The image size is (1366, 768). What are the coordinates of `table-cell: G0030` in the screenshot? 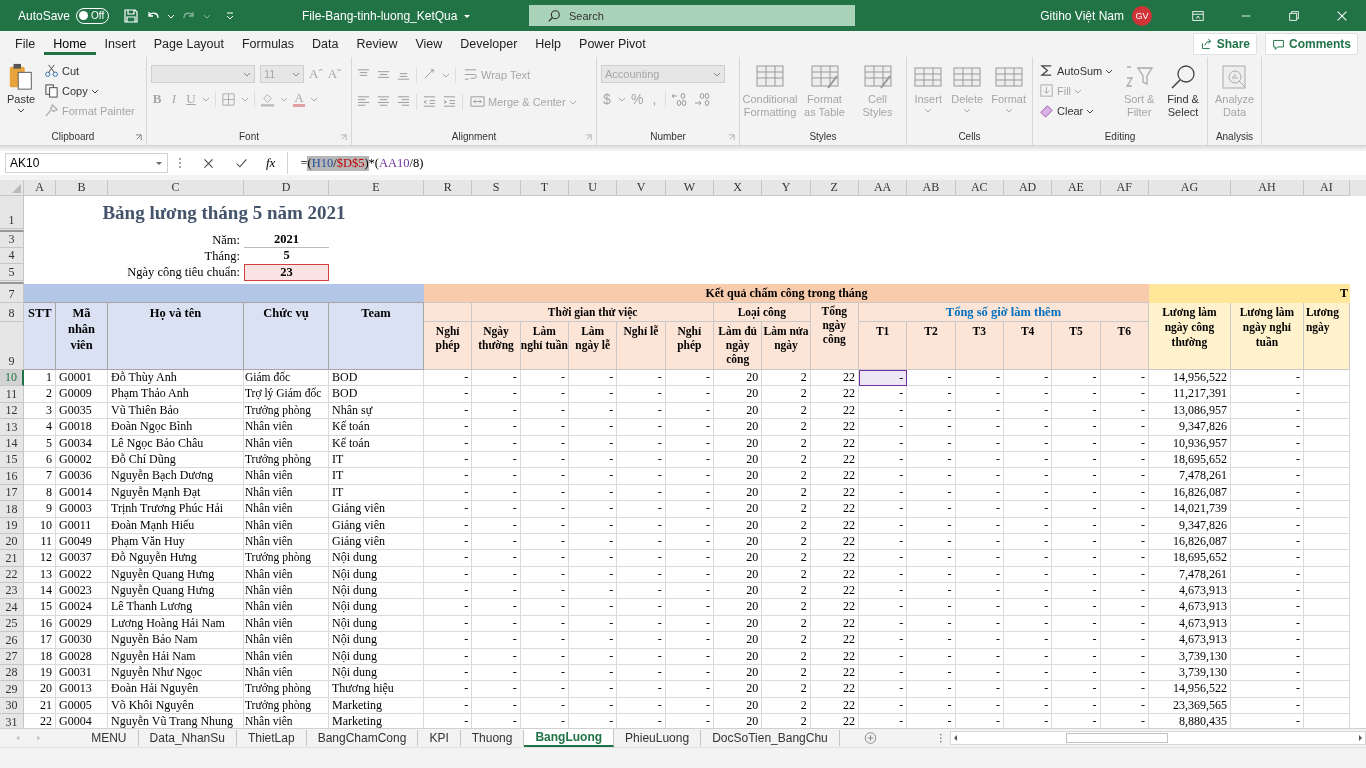 It's located at (82, 640).